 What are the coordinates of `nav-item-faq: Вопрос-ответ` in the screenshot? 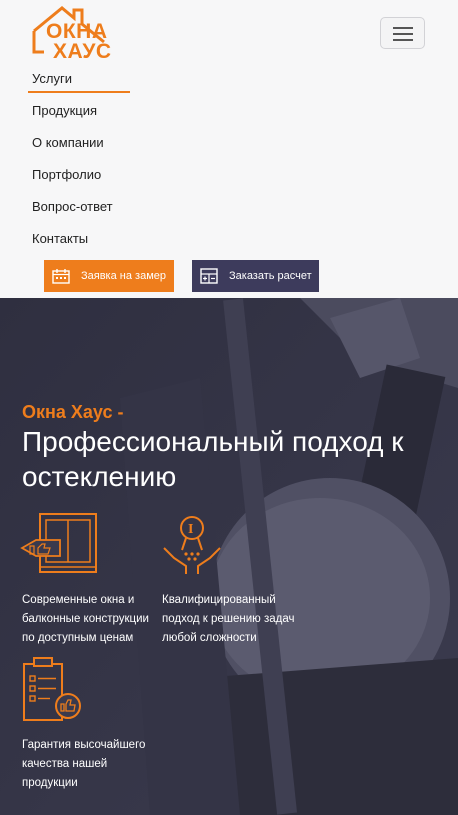 It's located at (72, 206).